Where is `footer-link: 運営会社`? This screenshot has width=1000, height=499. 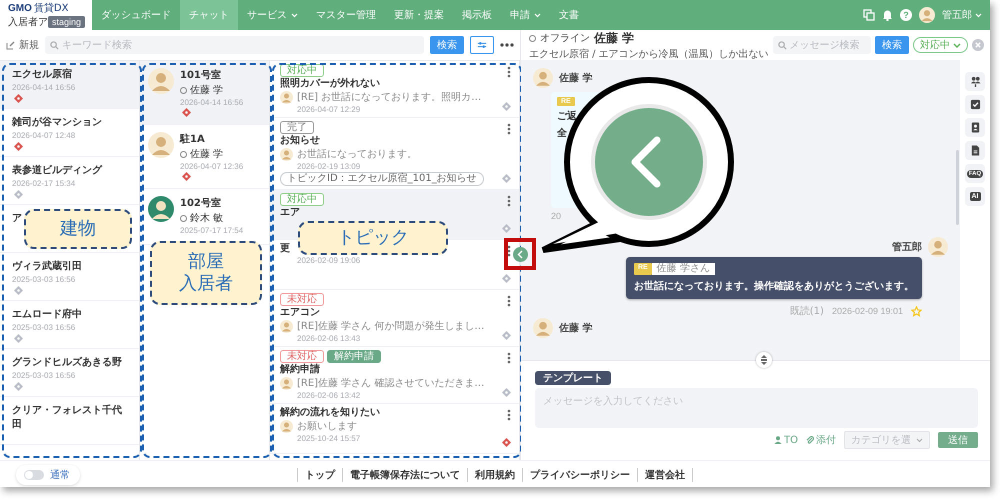
footer-link: 運営会社 is located at coordinates (665, 475).